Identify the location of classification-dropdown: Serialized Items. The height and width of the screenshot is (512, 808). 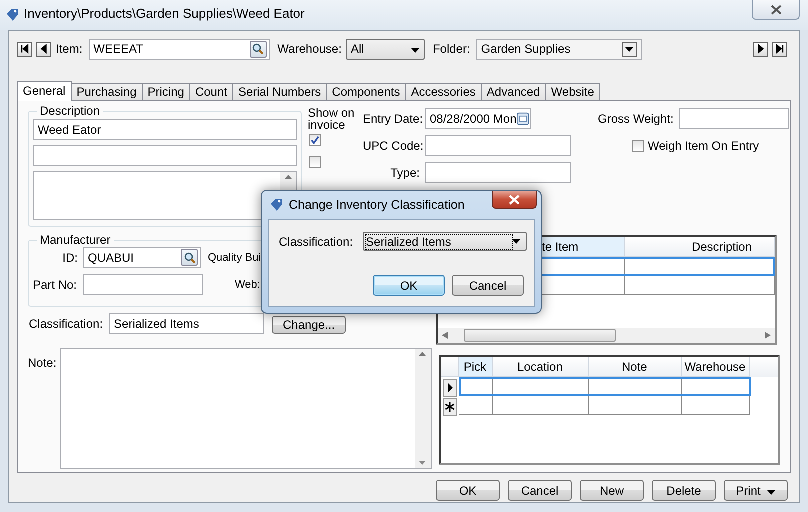
(445, 241).